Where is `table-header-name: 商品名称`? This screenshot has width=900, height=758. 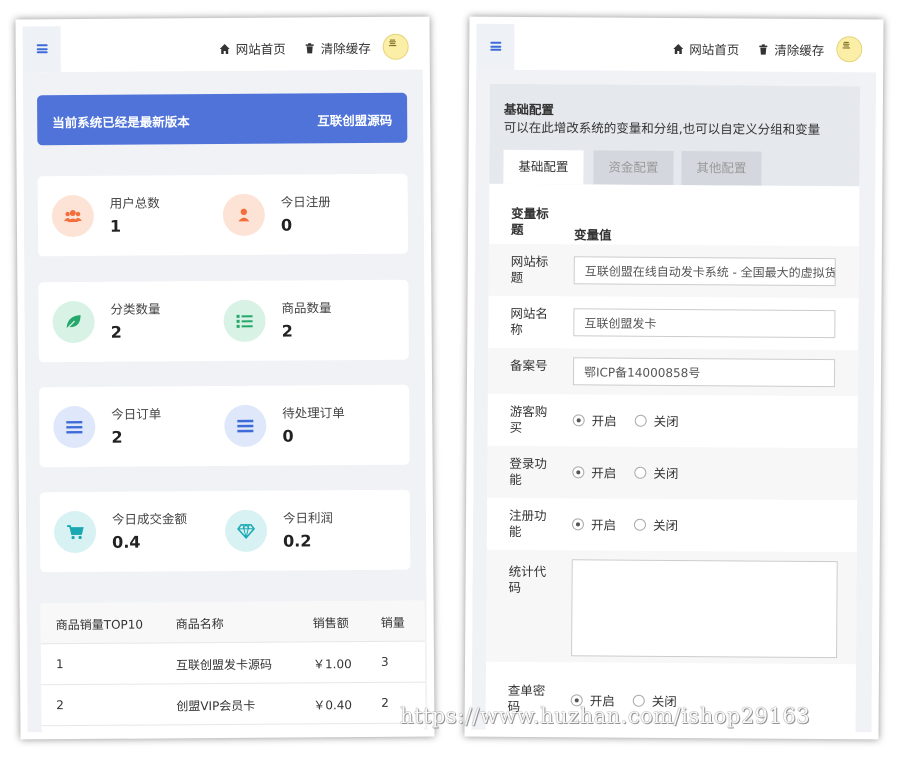
table-header-name: 商品名称 is located at coordinates (199, 624).